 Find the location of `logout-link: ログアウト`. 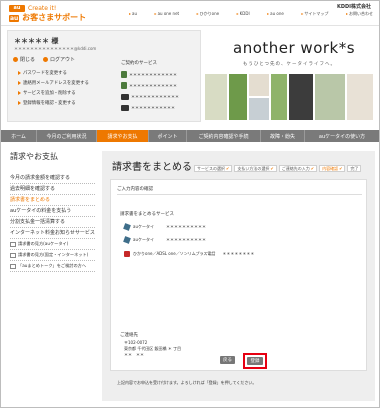

logout-link: ログアウト is located at coordinates (59, 59).